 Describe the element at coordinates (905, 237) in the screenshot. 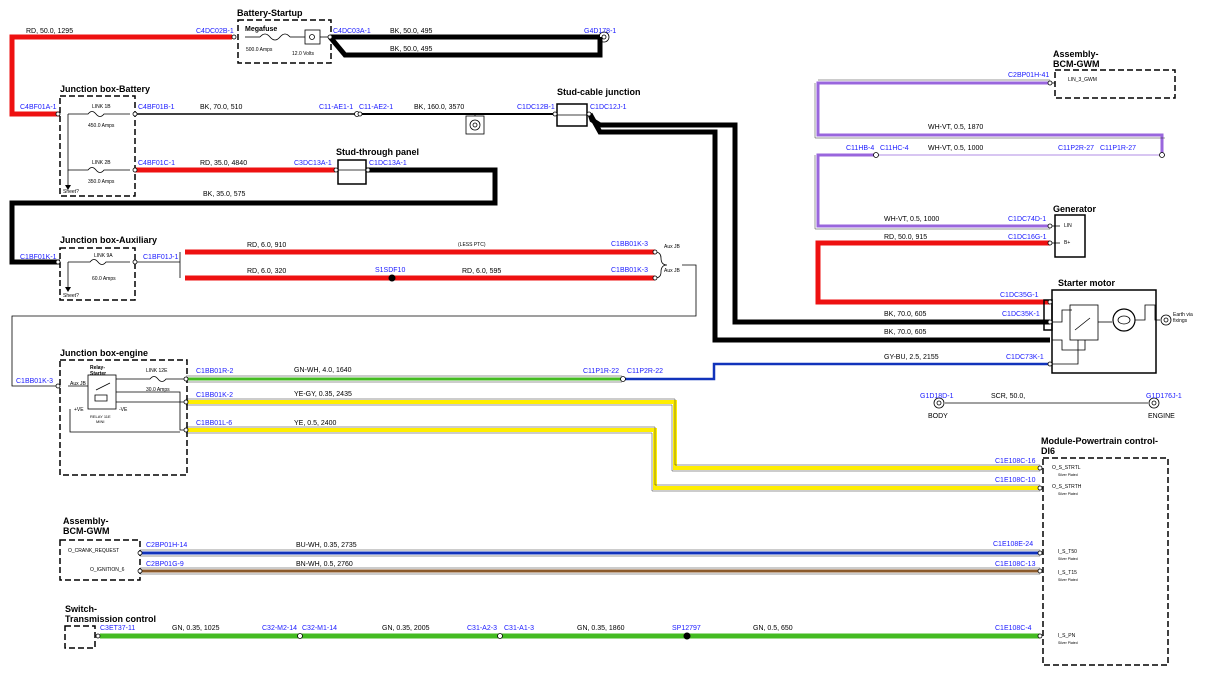

I see `wire-label-w14: RD, 50.0, 915` at that location.